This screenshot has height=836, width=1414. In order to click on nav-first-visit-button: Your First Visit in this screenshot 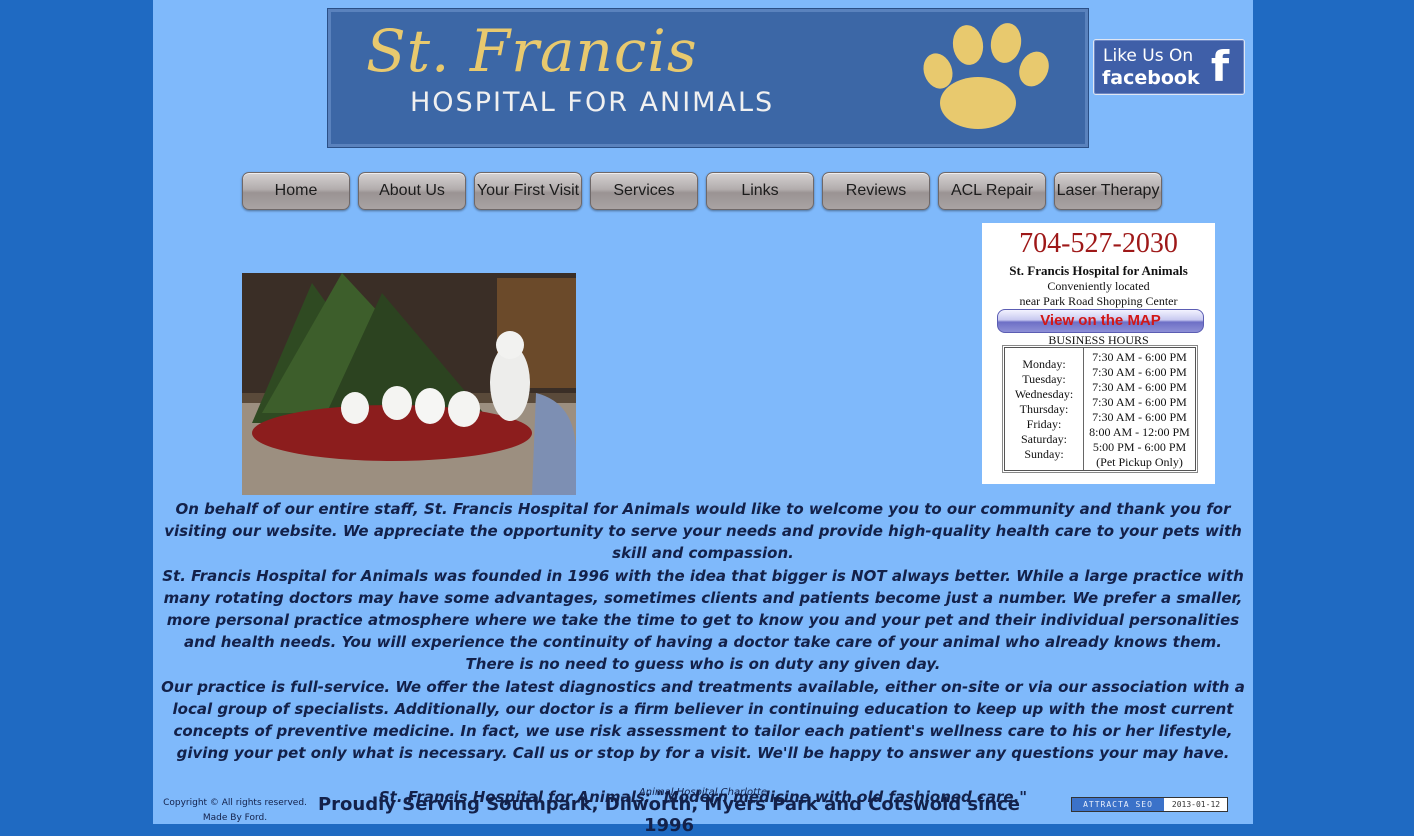, I will do `click(528, 191)`.